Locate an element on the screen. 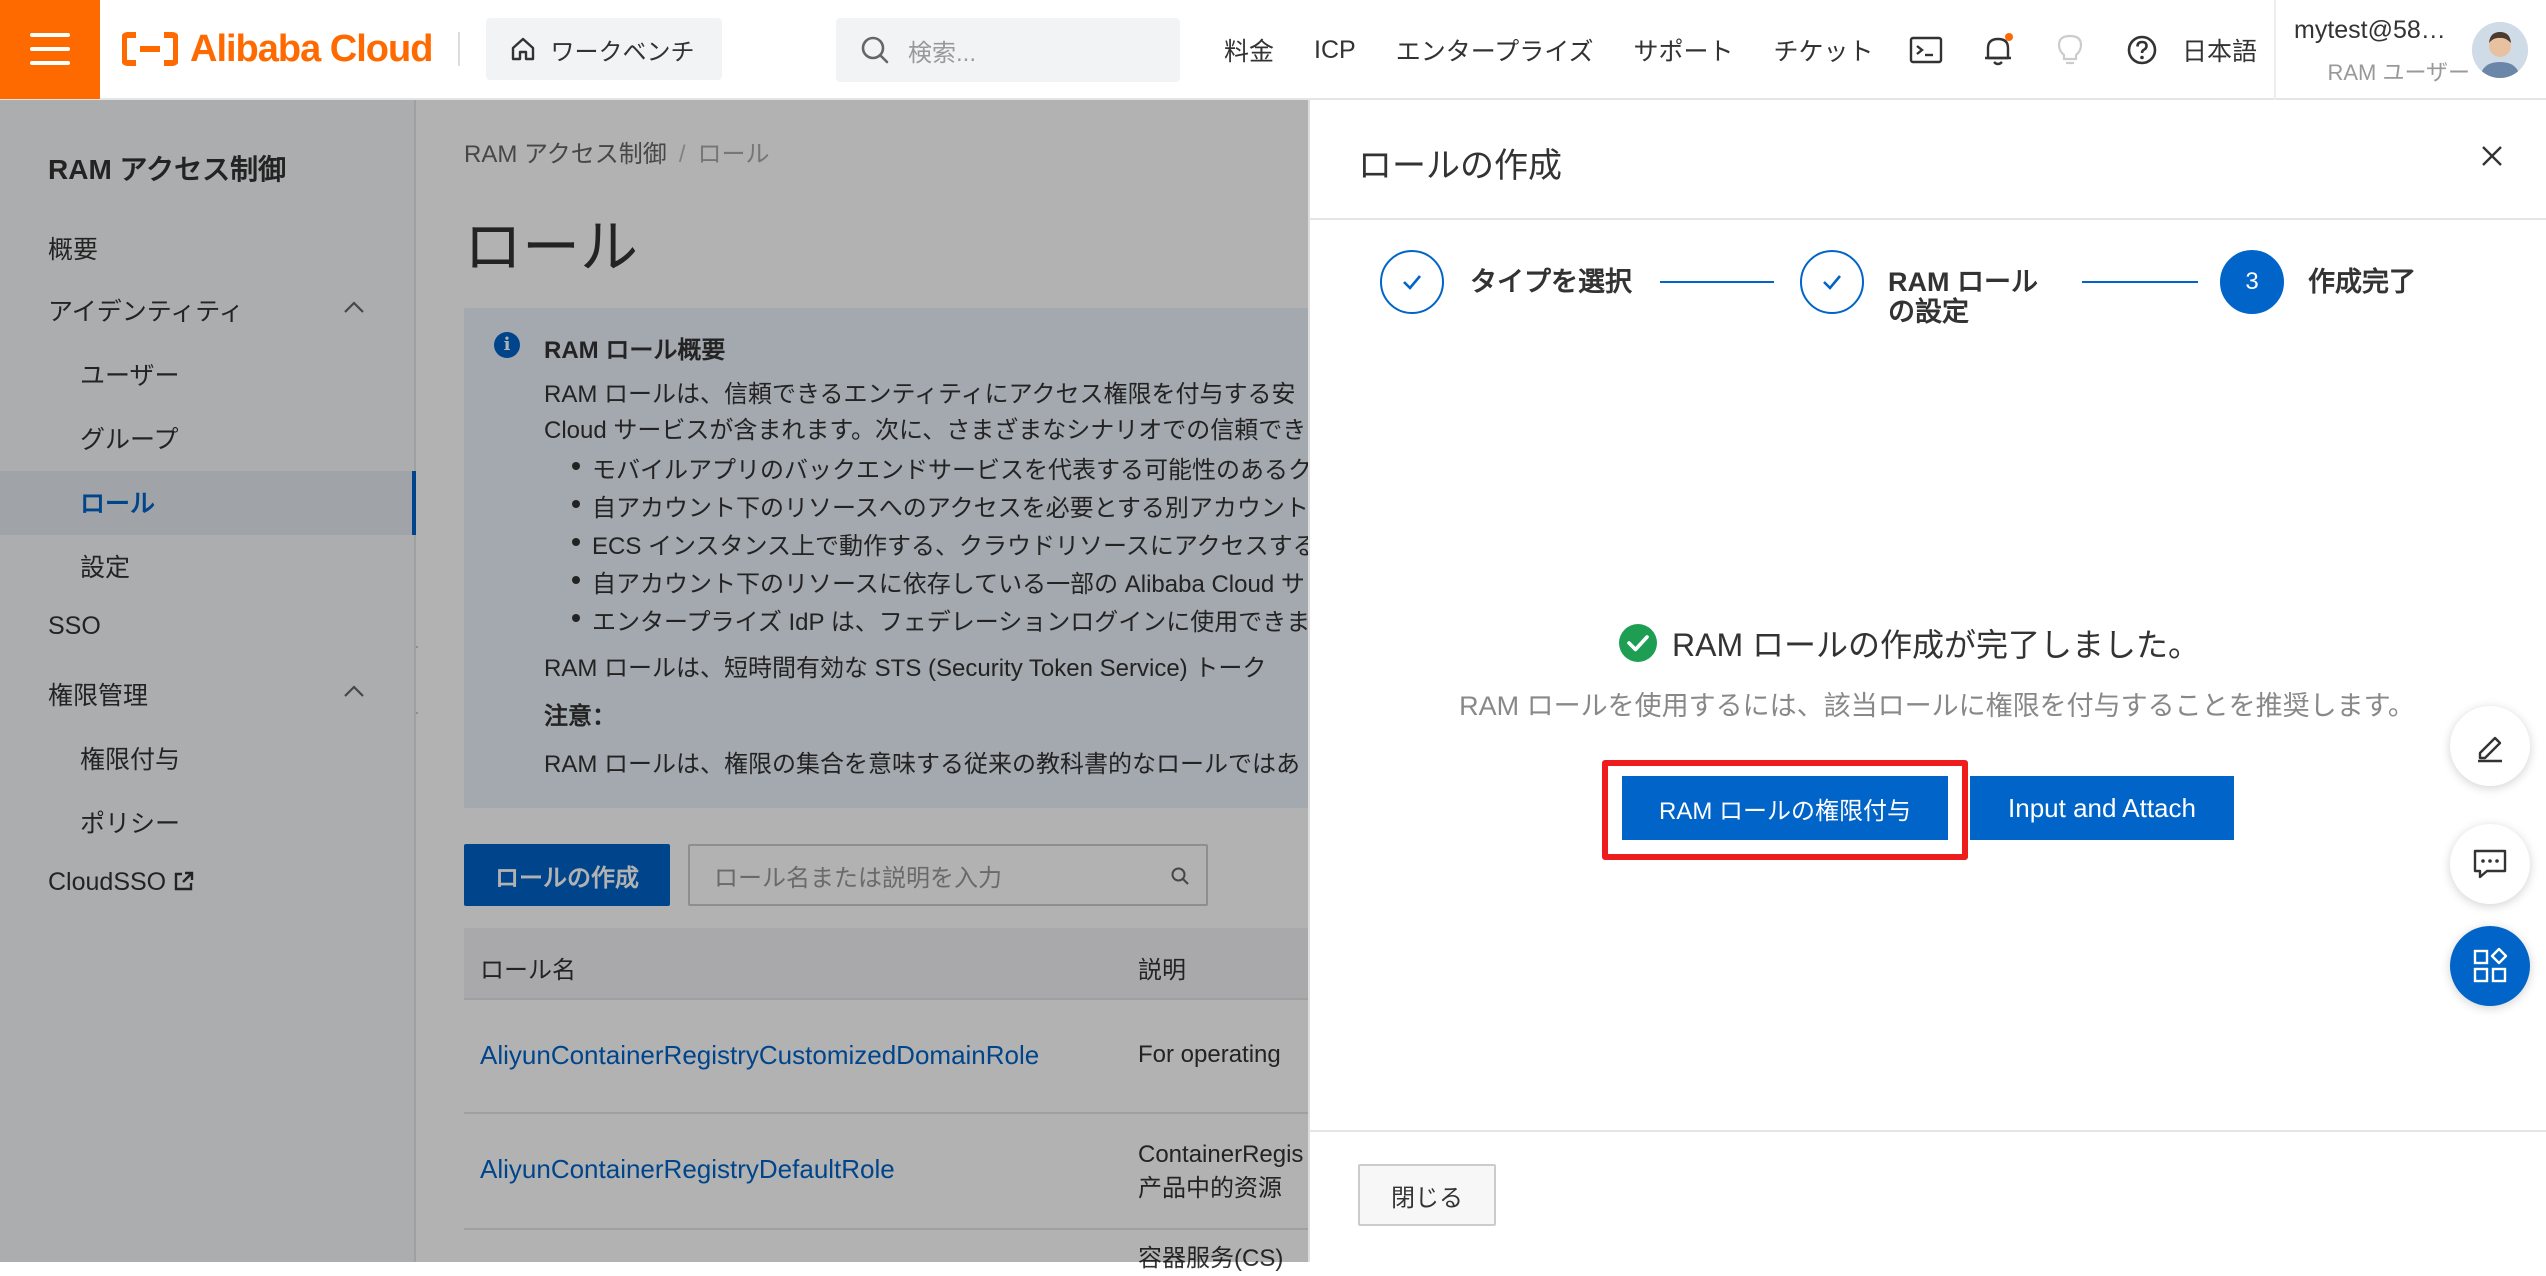 The width and height of the screenshot is (2546, 1276). terminal-icon is located at coordinates (1926, 50).